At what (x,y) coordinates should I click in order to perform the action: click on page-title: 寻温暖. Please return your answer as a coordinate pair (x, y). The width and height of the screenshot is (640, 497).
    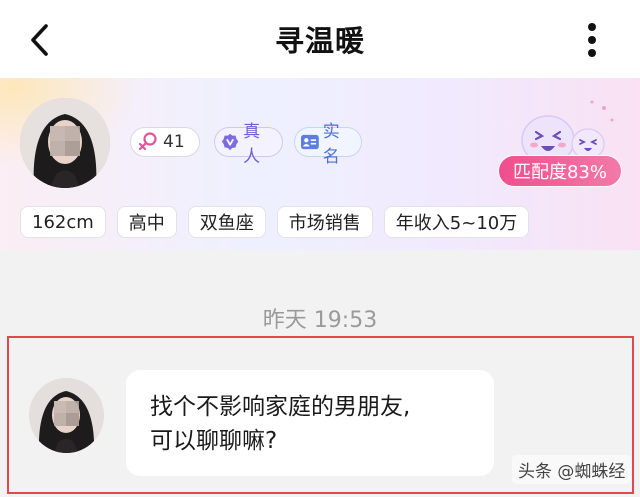
    Looking at the image, I should click on (319, 41).